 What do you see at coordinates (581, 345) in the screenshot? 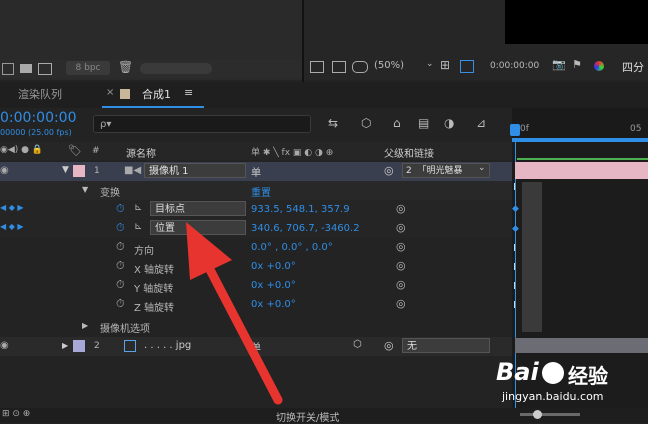
I see `image-layer-bar` at bounding box center [581, 345].